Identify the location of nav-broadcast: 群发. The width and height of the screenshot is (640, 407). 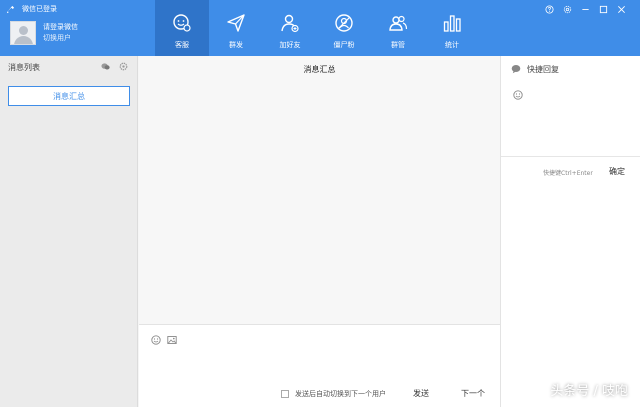
(236, 28).